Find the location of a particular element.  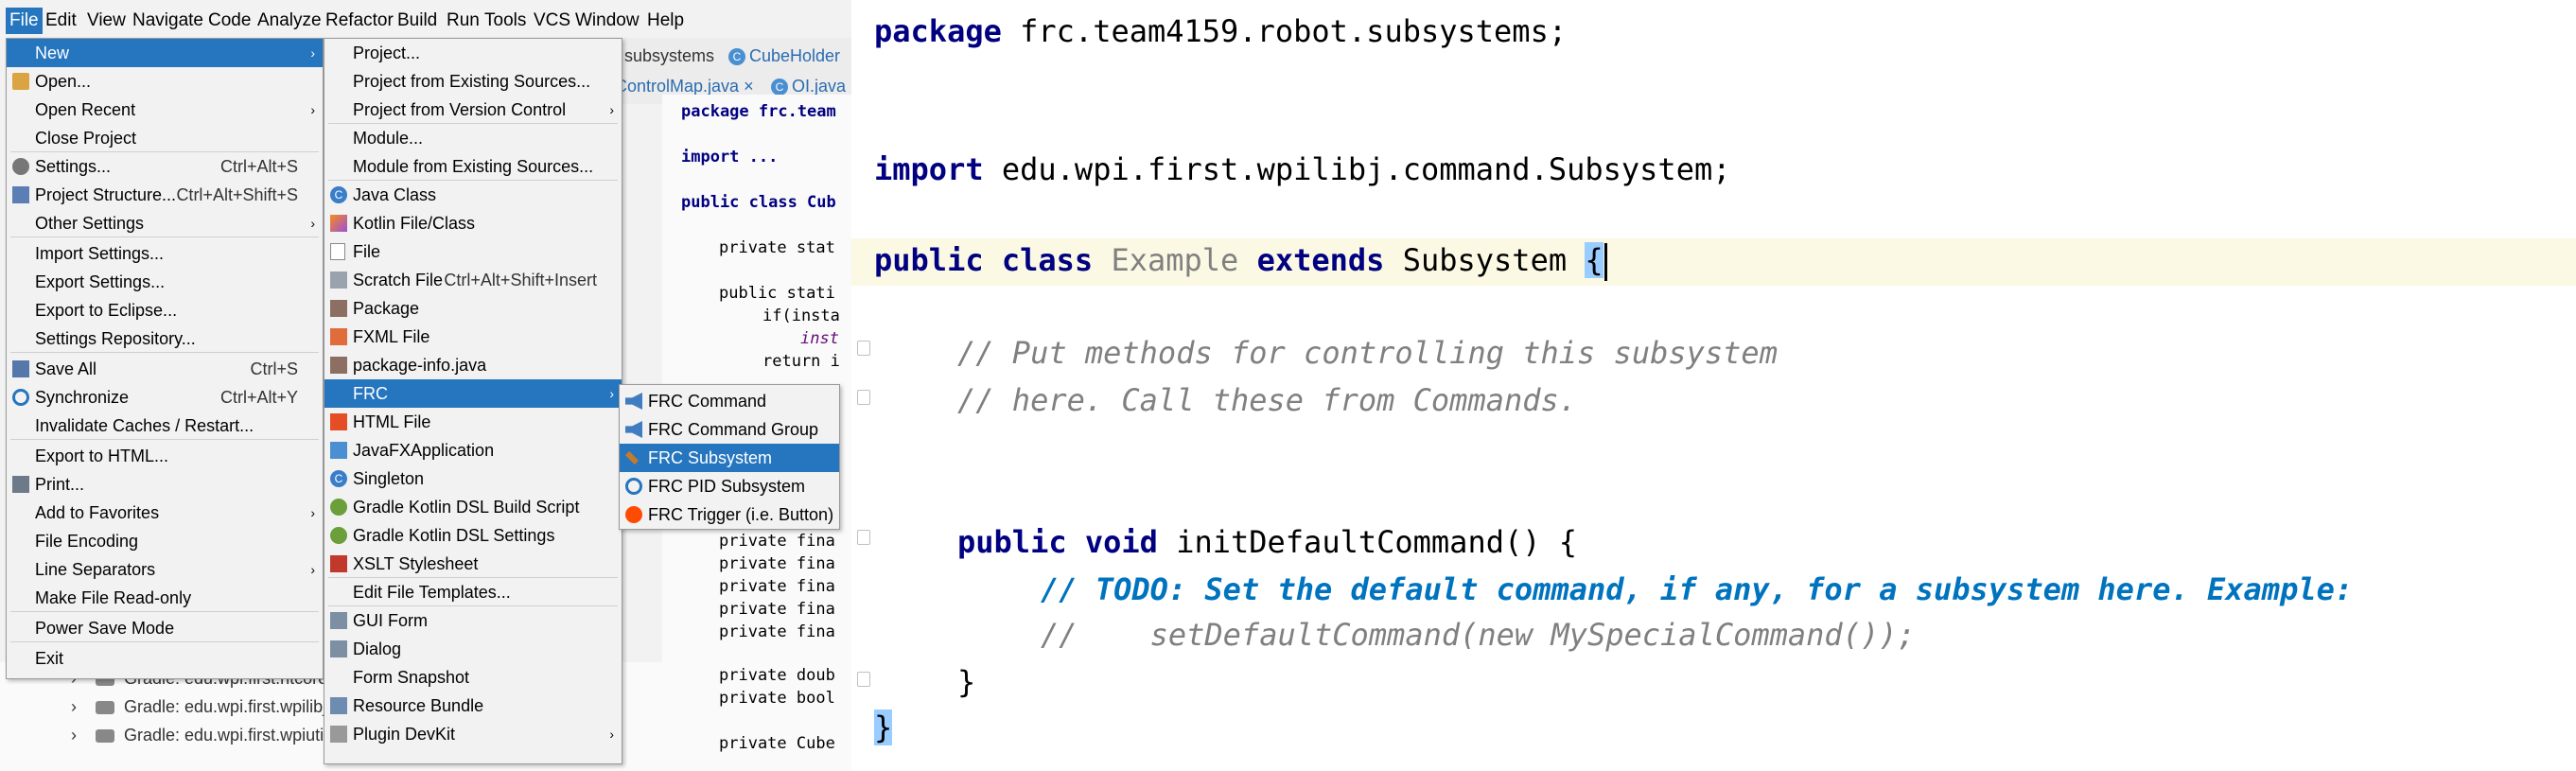

tree-item: › Gradle: edu.wpi.first.wpilibj is located at coordinates (199, 706).